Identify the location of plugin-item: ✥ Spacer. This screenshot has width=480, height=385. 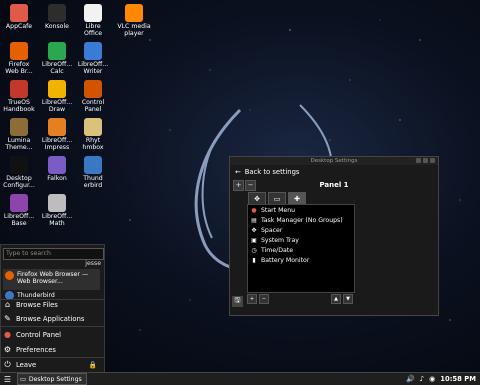
(301, 230).